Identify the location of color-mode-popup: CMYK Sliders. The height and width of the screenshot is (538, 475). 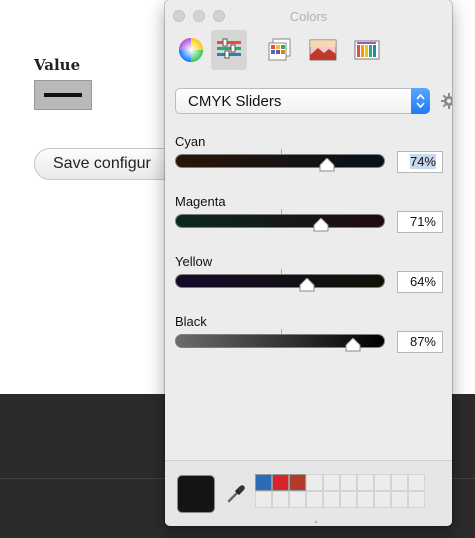
(302, 101).